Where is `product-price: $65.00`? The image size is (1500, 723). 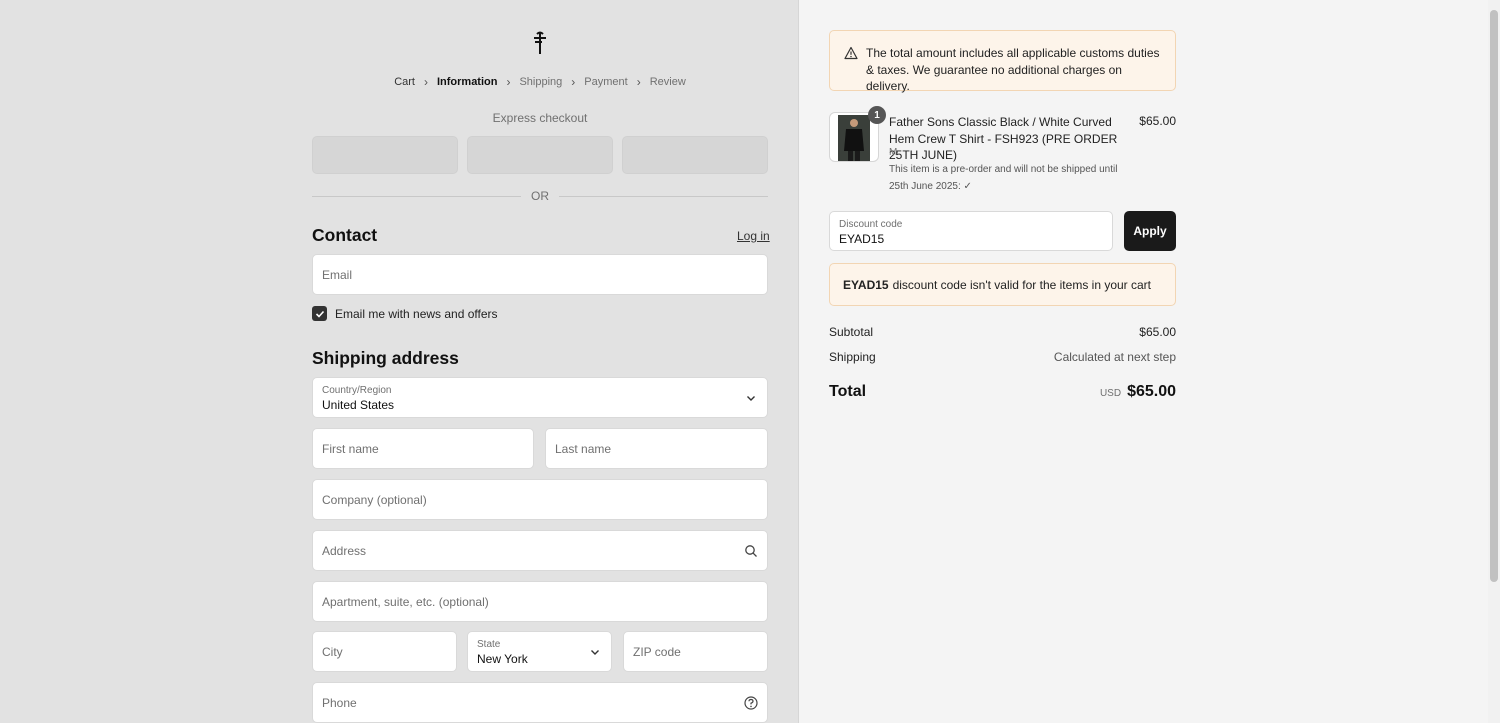
product-price: $65.00 is located at coordinates (1157, 121).